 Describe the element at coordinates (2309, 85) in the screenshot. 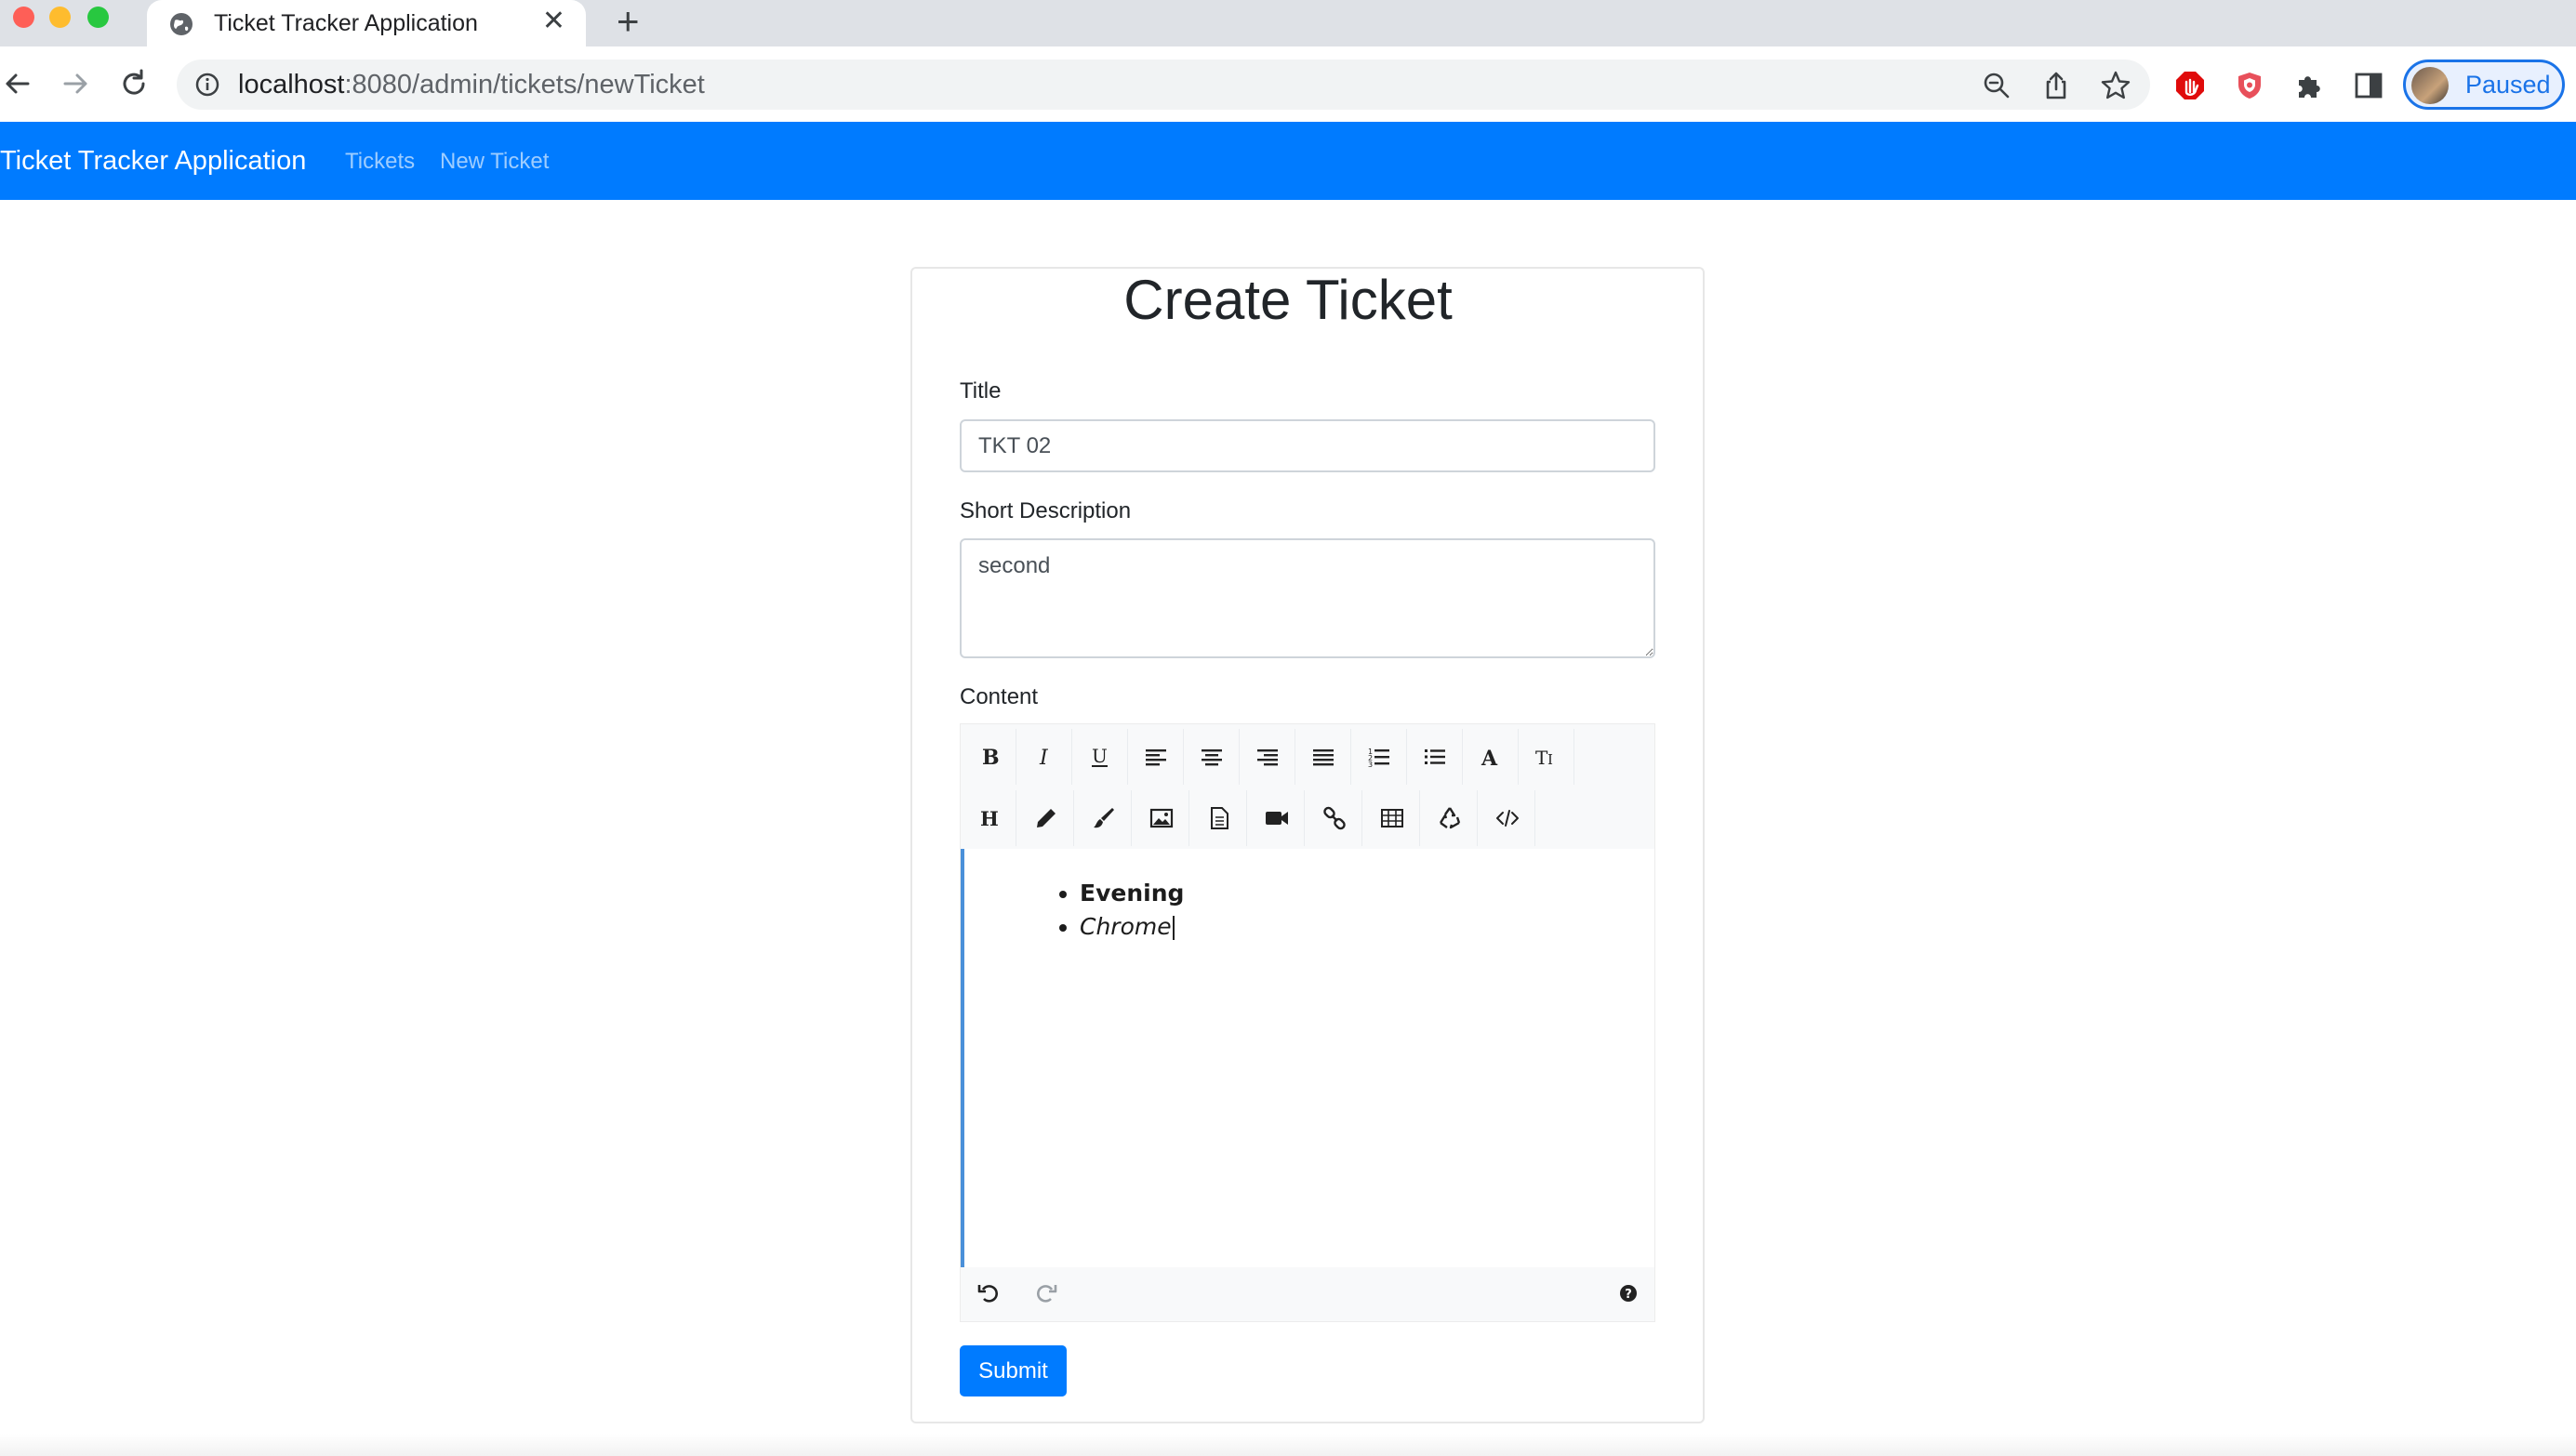

I see `extensions-puzzle-icon` at that location.